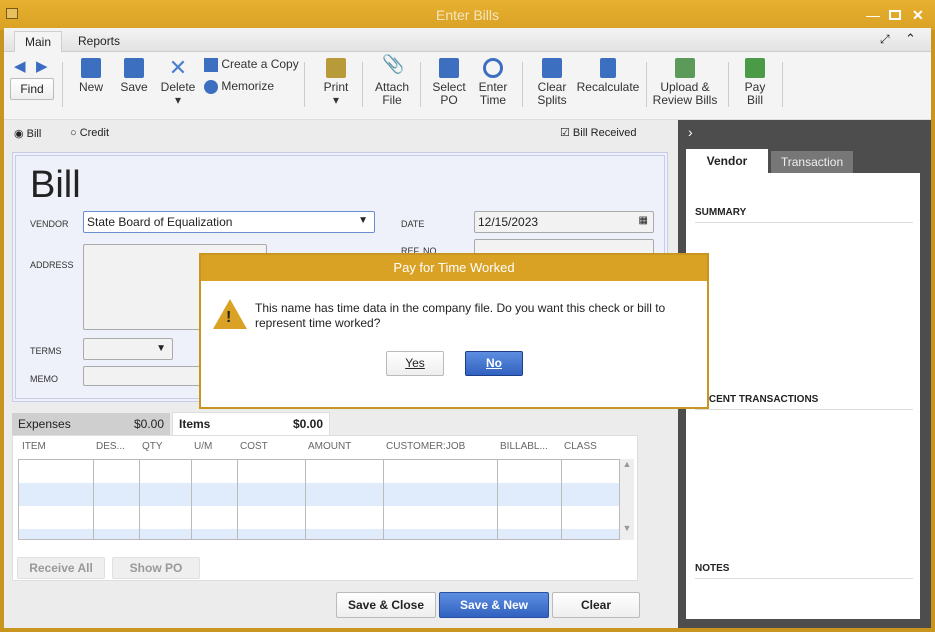 Image resolution: width=935 pixels, height=632 pixels. What do you see at coordinates (12, 13) in the screenshot?
I see `system-menu-icon` at bounding box center [12, 13].